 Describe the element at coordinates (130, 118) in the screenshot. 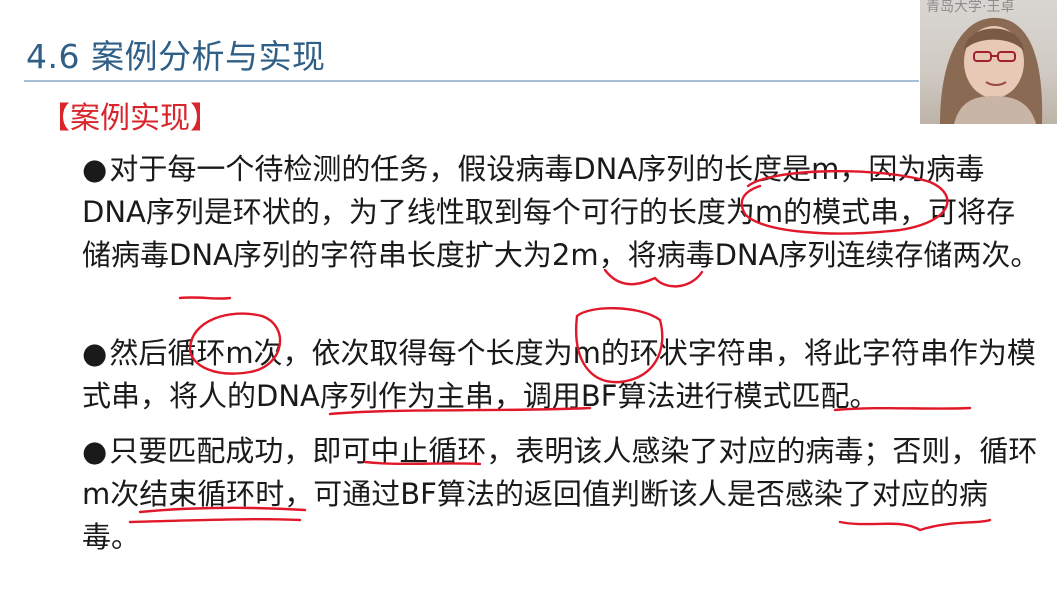

I see `section-heading: 【案例实现】` at that location.